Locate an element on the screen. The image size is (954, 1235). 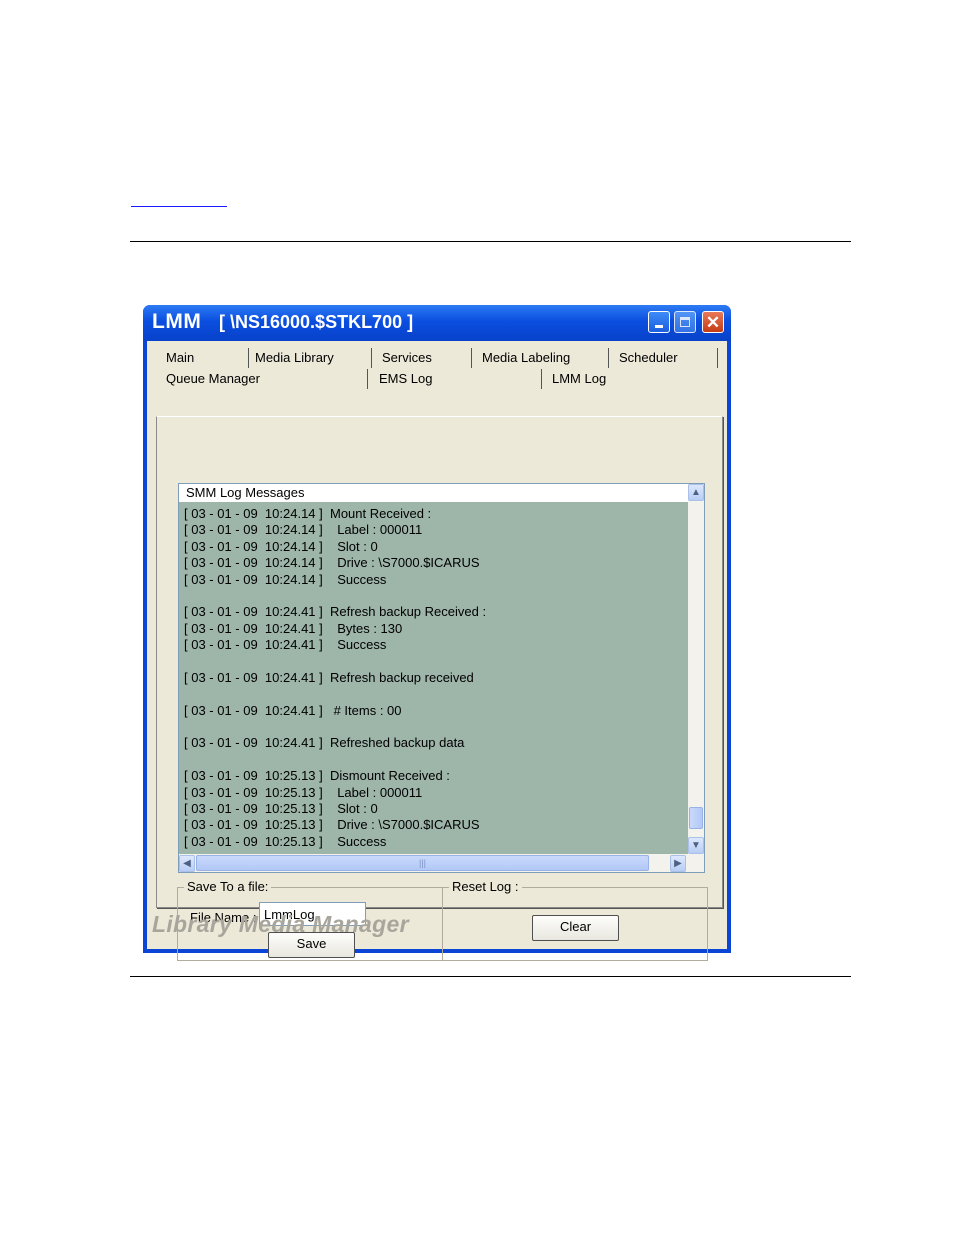
close-icon: ✕ is located at coordinates (713, 322).